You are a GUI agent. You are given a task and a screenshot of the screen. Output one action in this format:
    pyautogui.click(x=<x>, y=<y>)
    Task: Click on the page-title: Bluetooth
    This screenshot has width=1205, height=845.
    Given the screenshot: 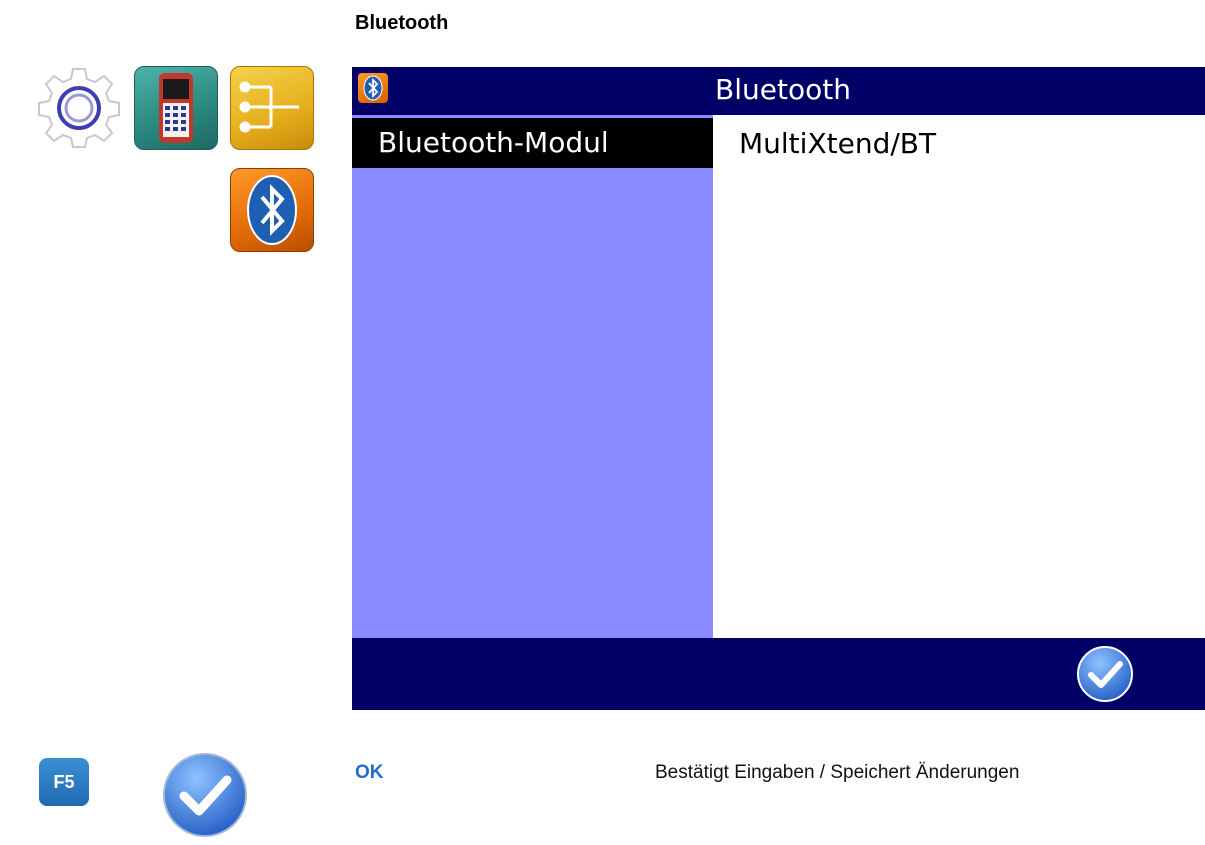 What is the action you would take?
    pyautogui.click(x=402, y=23)
    